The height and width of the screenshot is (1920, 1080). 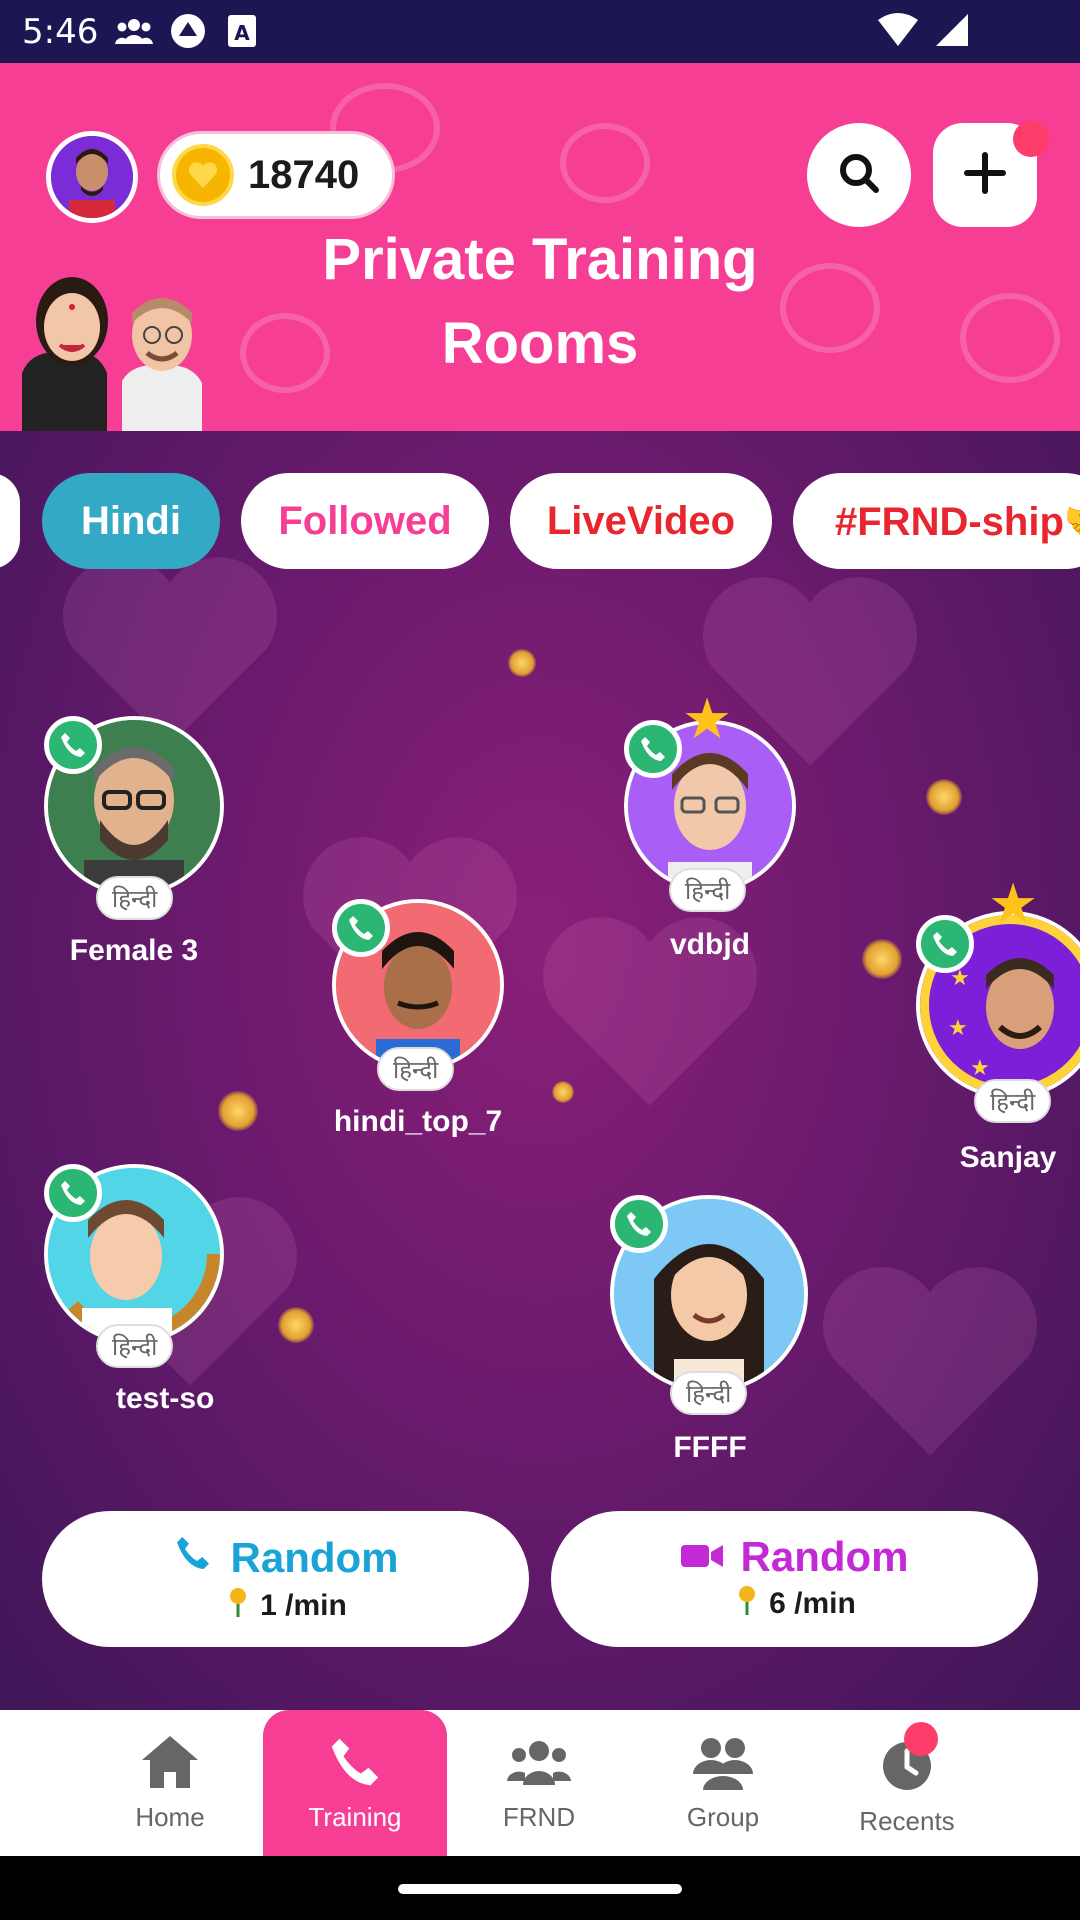 I want to click on chip-frnd-ship: #FRND-ship🤝, so click(x=936, y=521).